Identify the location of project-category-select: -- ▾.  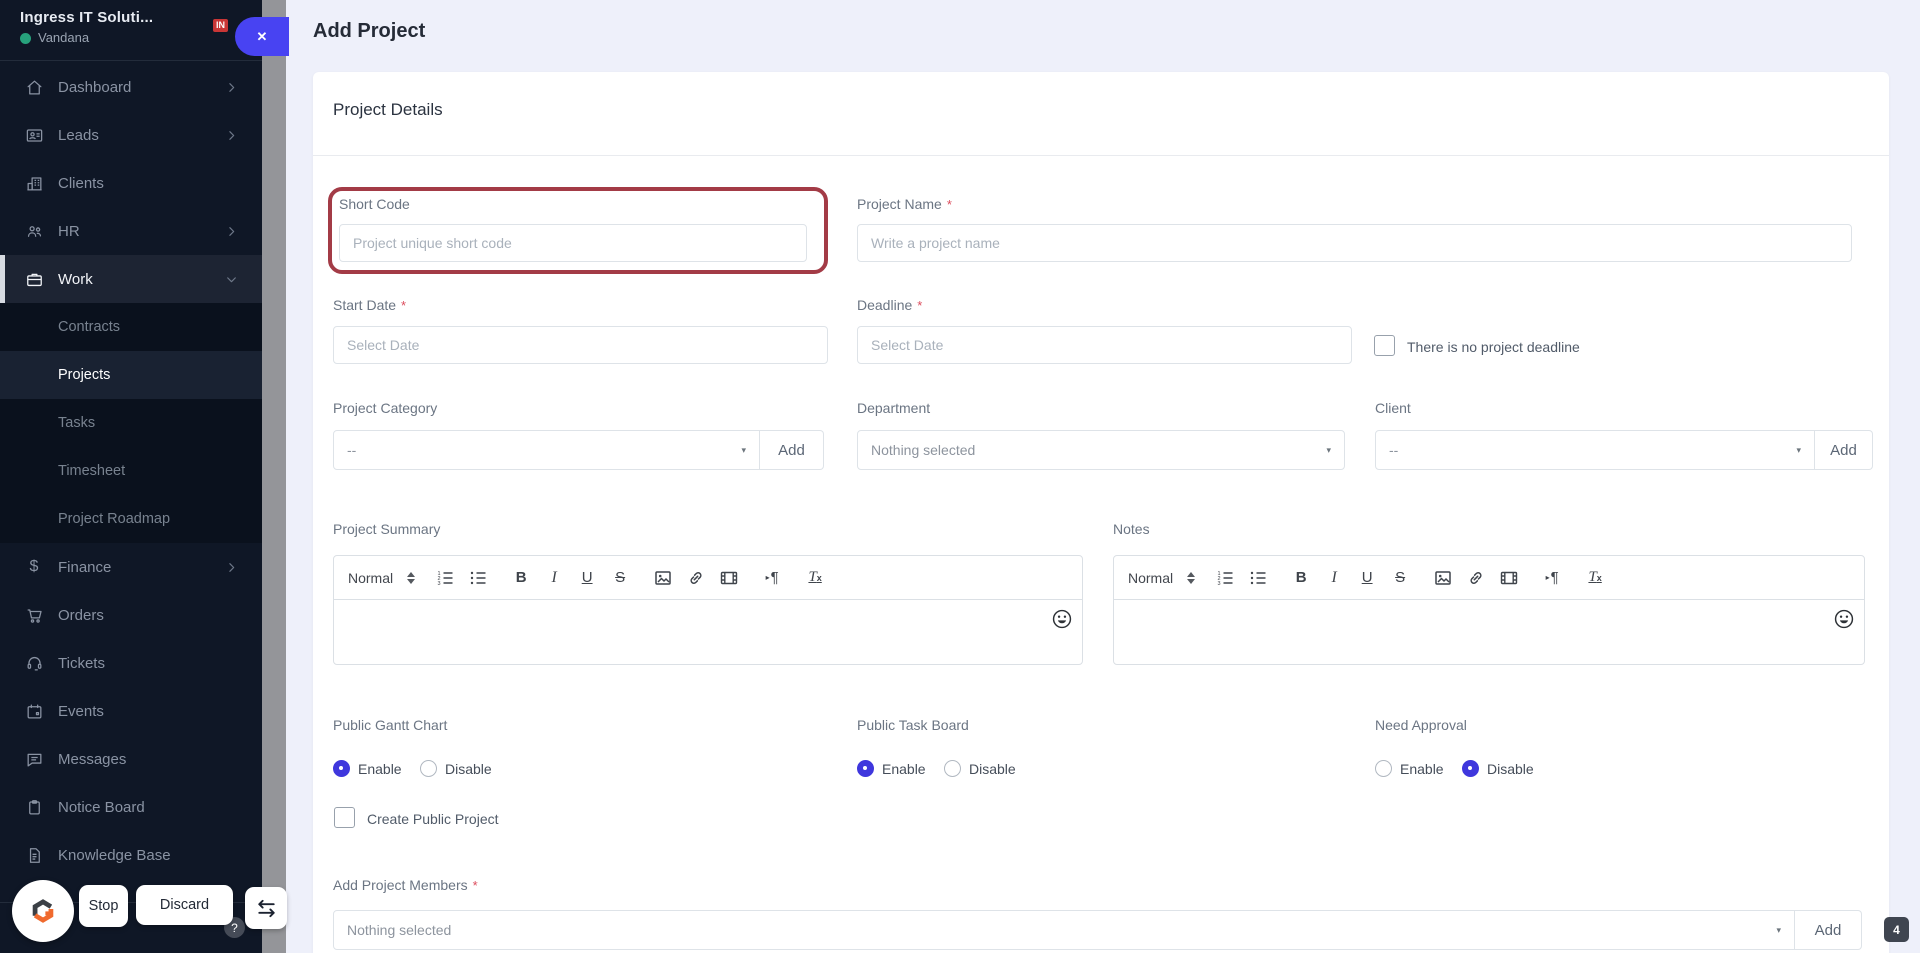
(546, 450).